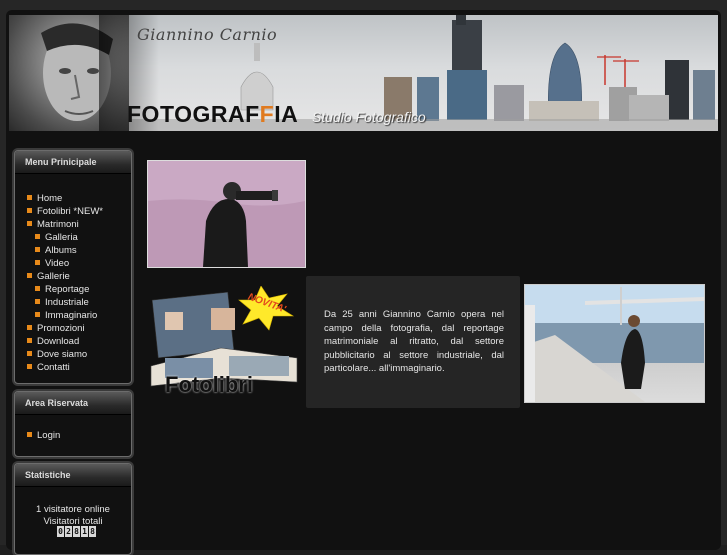 The height and width of the screenshot is (555, 727). Describe the element at coordinates (58, 341) in the screenshot. I see `menu-item-label: Download` at that location.